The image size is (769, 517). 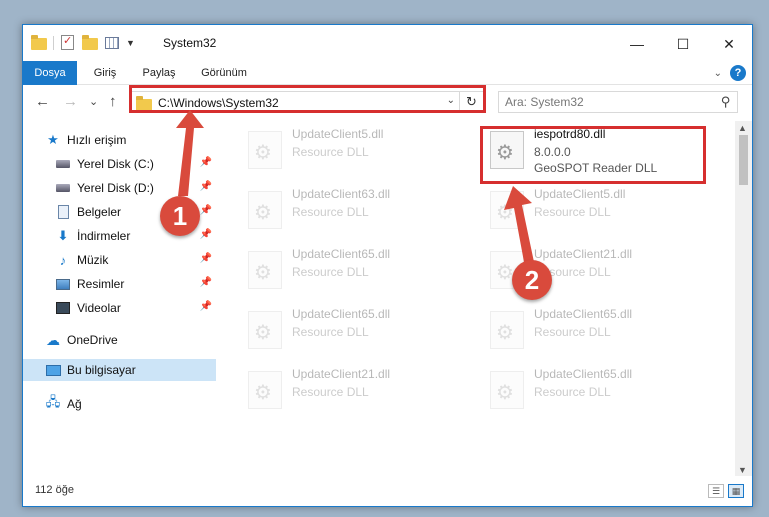 I want to click on sidebar-item-label: Resimler, so click(x=101, y=284).